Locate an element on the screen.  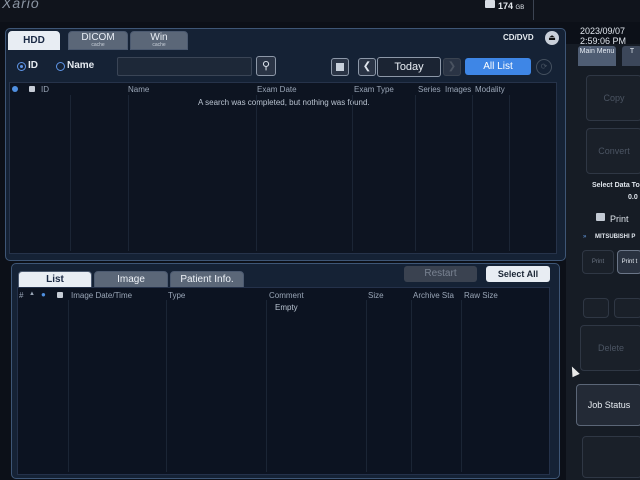
stop-button is located at coordinates (340, 67).